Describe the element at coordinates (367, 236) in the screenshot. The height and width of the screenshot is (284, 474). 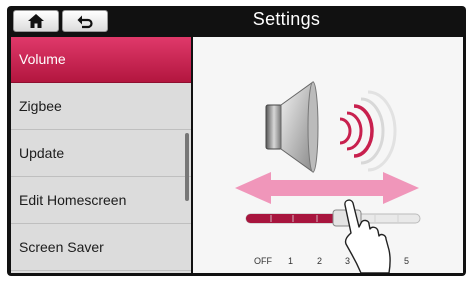
I see `hand-pointer-icon` at that location.